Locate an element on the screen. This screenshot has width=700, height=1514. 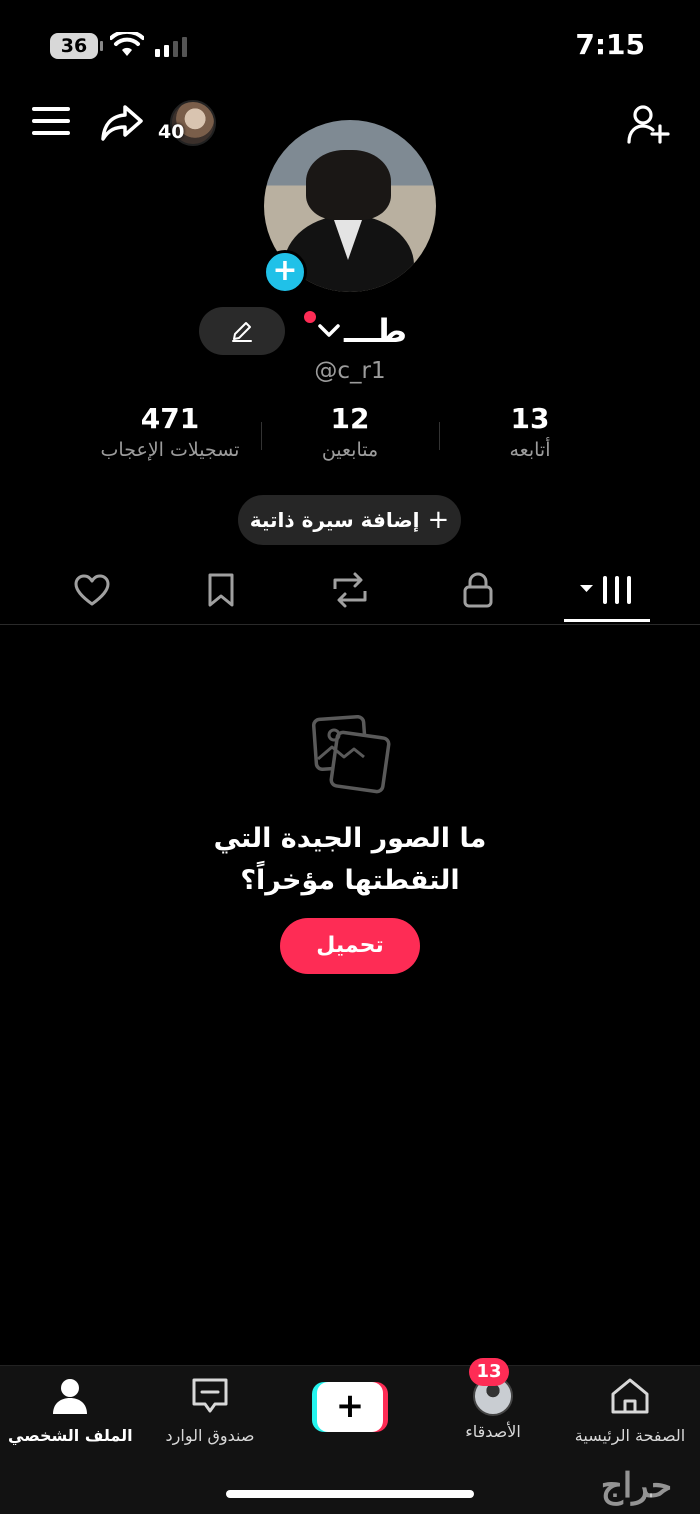
battery-indicator: 36 is located at coordinates (76, 46).